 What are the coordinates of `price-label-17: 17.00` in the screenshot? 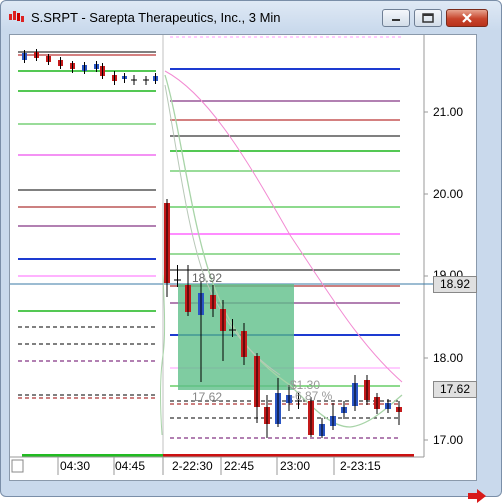 It's located at (448, 440).